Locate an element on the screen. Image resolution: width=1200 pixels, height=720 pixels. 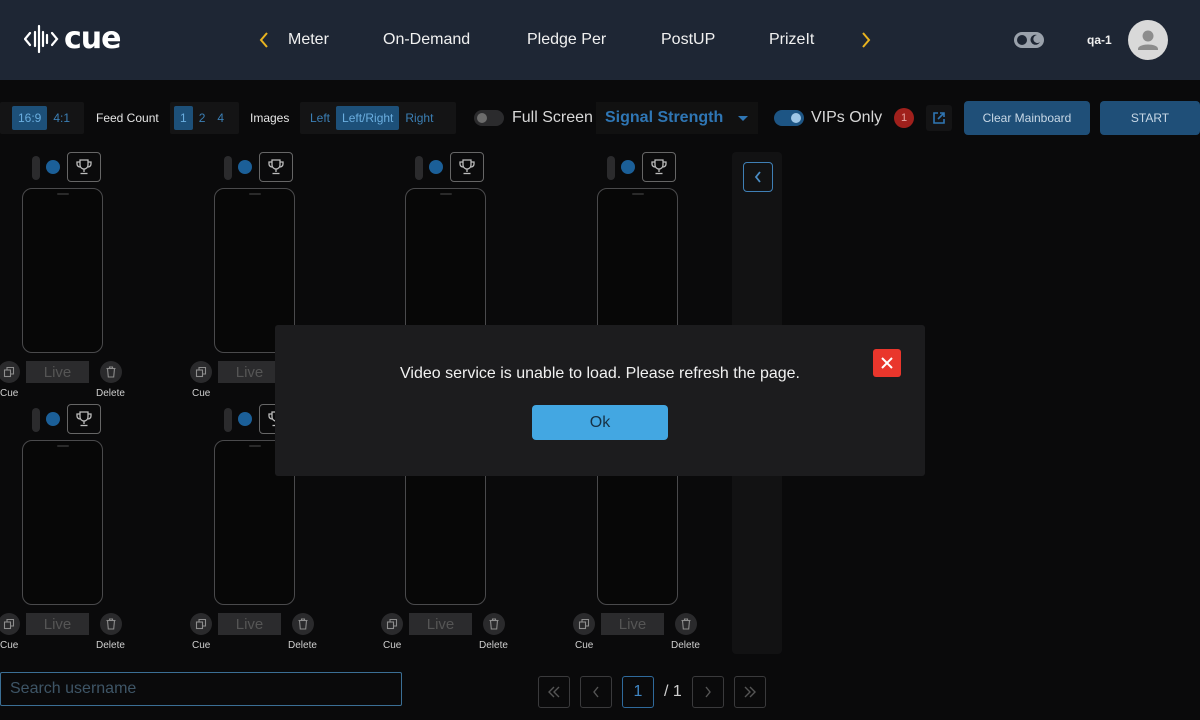
nav-item-postup: PostUP is located at coordinates (688, 40).